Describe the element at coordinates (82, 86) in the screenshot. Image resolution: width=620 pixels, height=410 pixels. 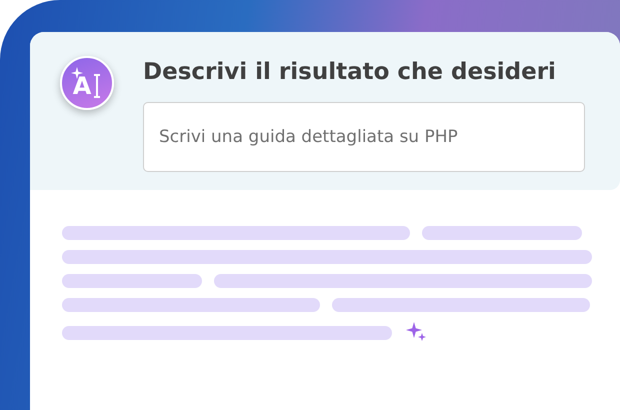
I see `badge-letter: A` at that location.